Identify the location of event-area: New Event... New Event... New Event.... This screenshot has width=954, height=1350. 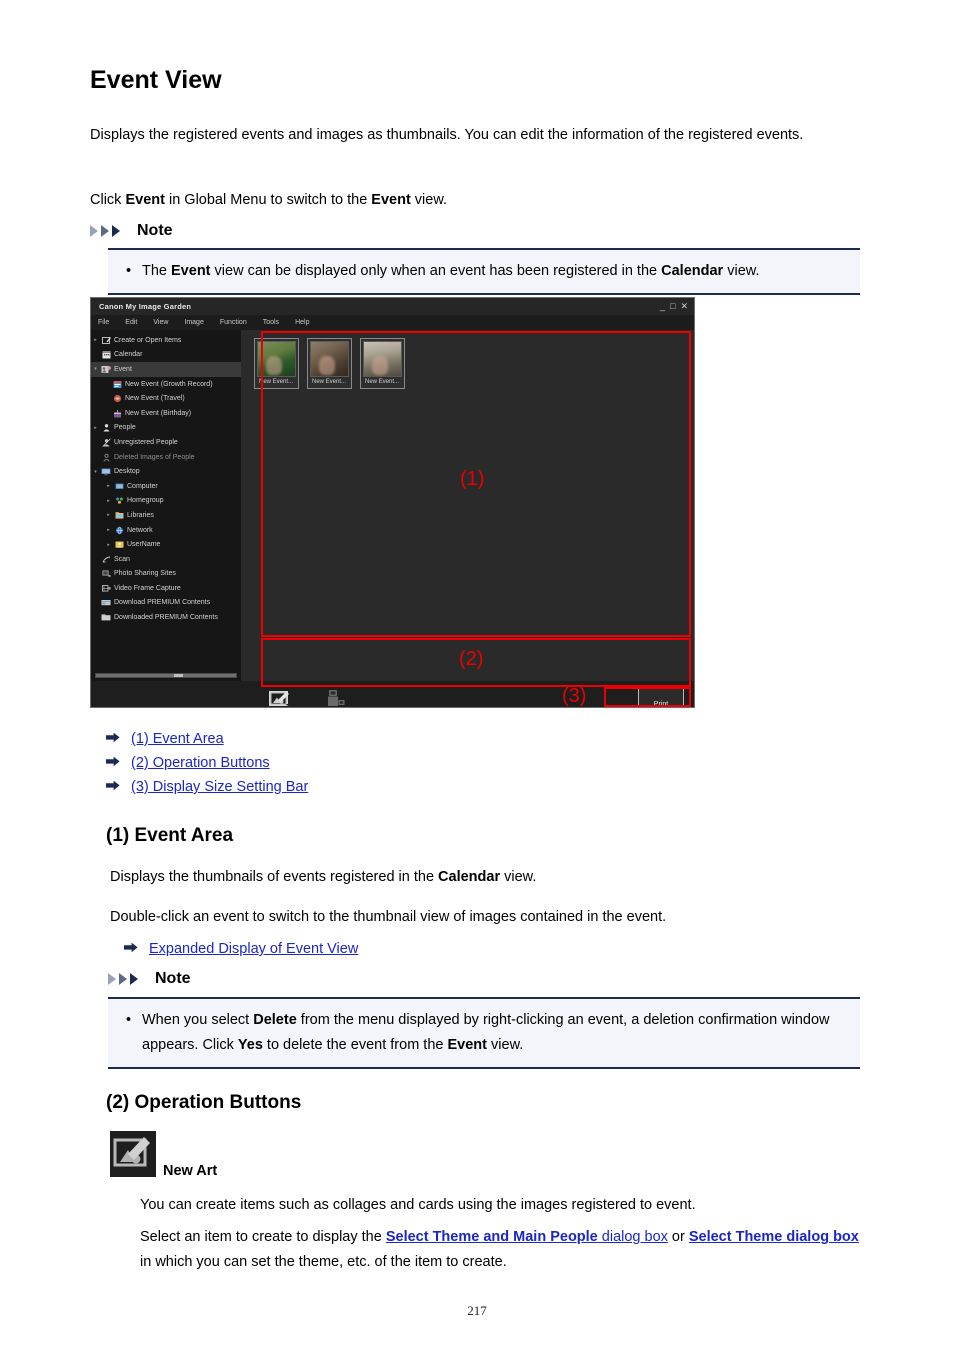
(467, 505).